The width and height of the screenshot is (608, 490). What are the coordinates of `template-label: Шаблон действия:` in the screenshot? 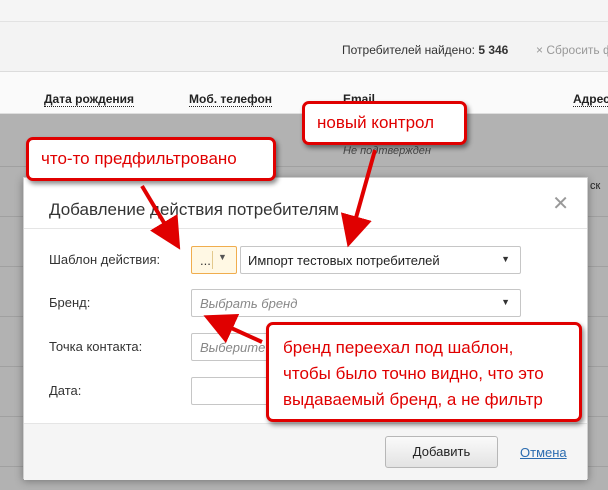 It's located at (105, 259).